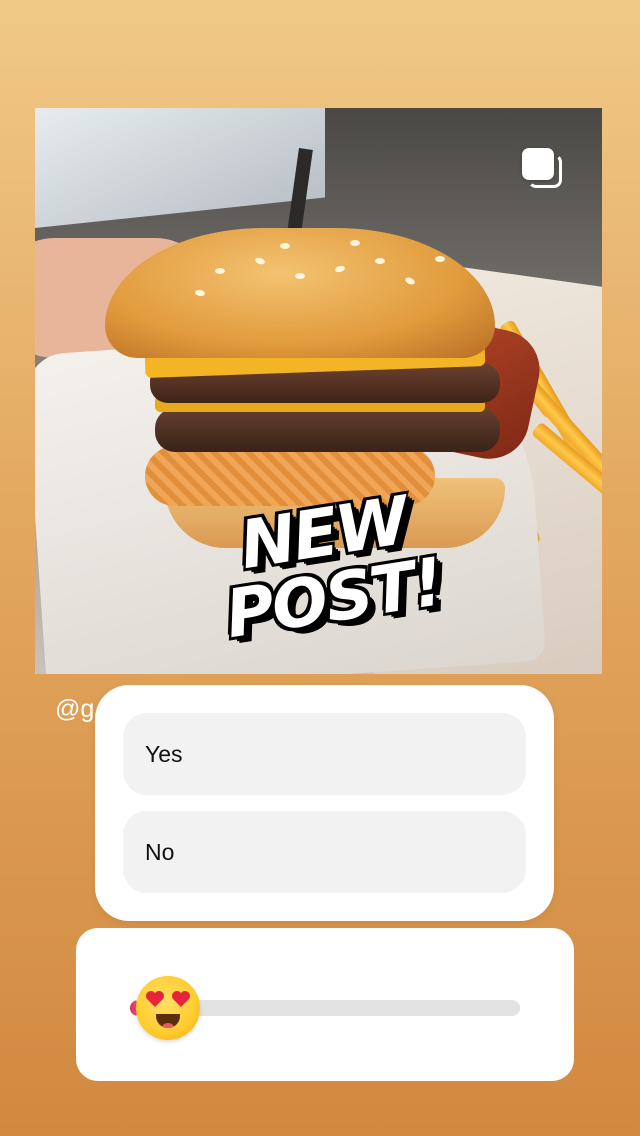 Image resolution: width=640 pixels, height=1136 pixels. I want to click on poll-option-no: No, so click(324, 852).